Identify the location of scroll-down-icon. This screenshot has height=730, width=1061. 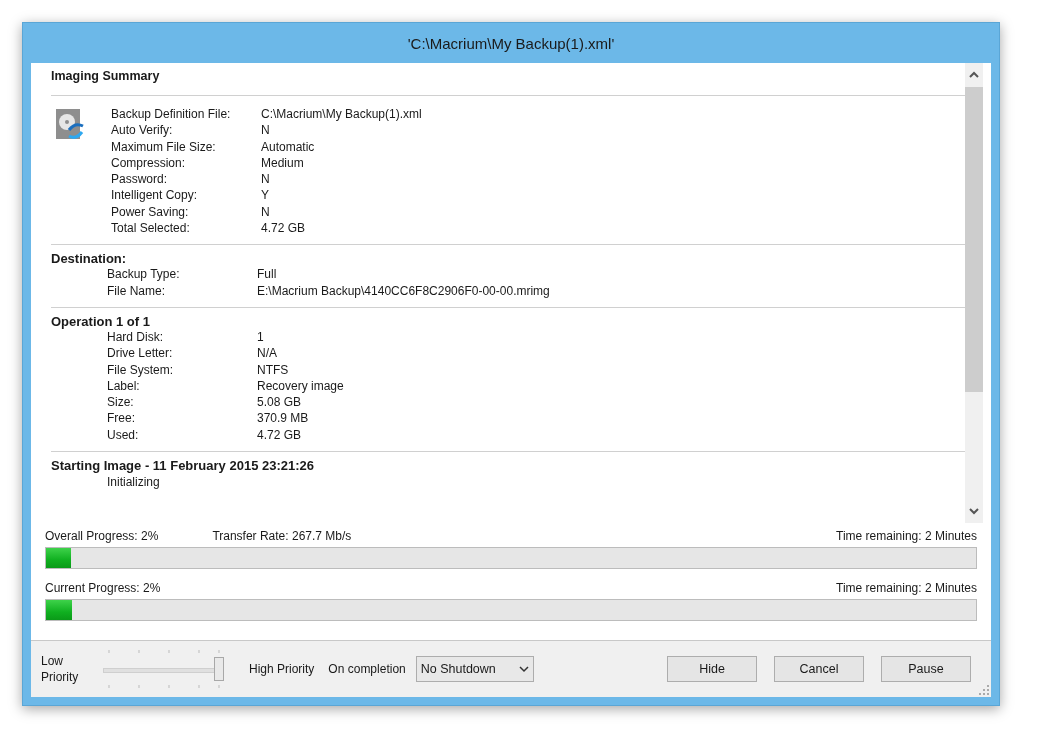
(974, 511).